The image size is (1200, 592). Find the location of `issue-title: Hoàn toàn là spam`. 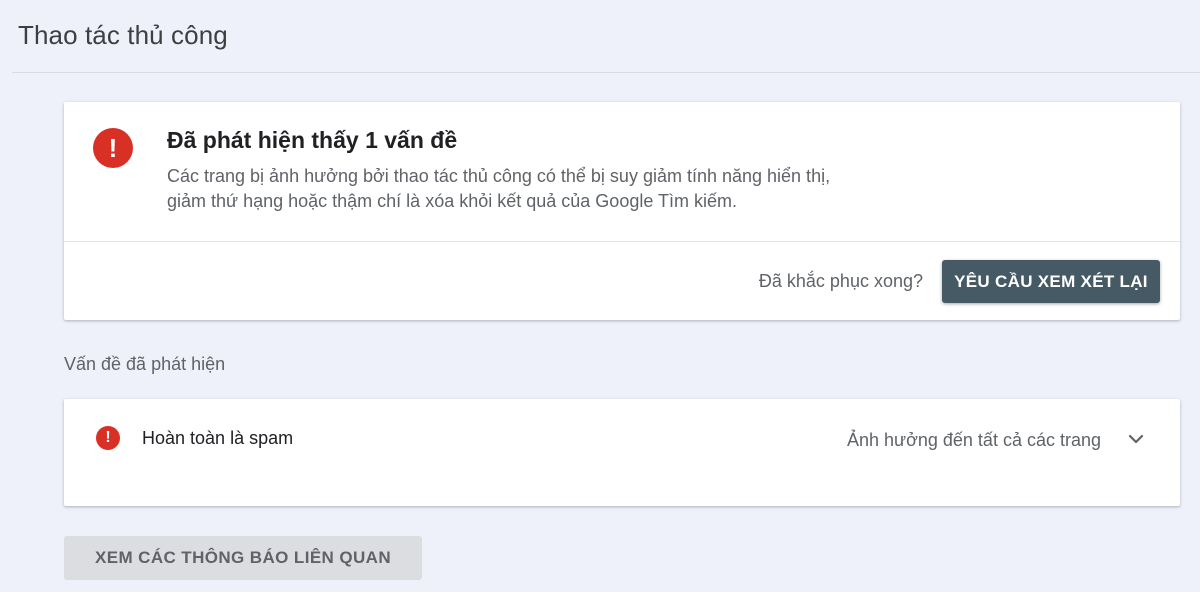

issue-title: Hoàn toàn là spam is located at coordinates (218, 438).